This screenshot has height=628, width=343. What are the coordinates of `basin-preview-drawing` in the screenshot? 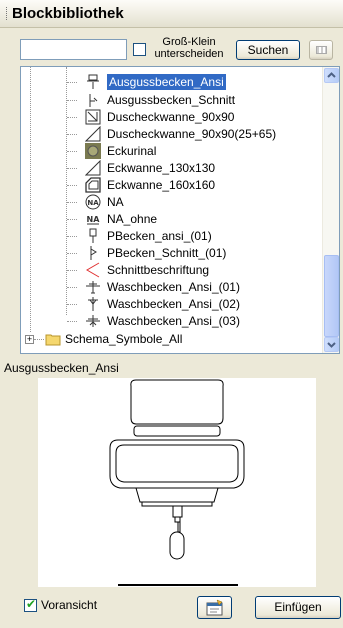 It's located at (177, 482).